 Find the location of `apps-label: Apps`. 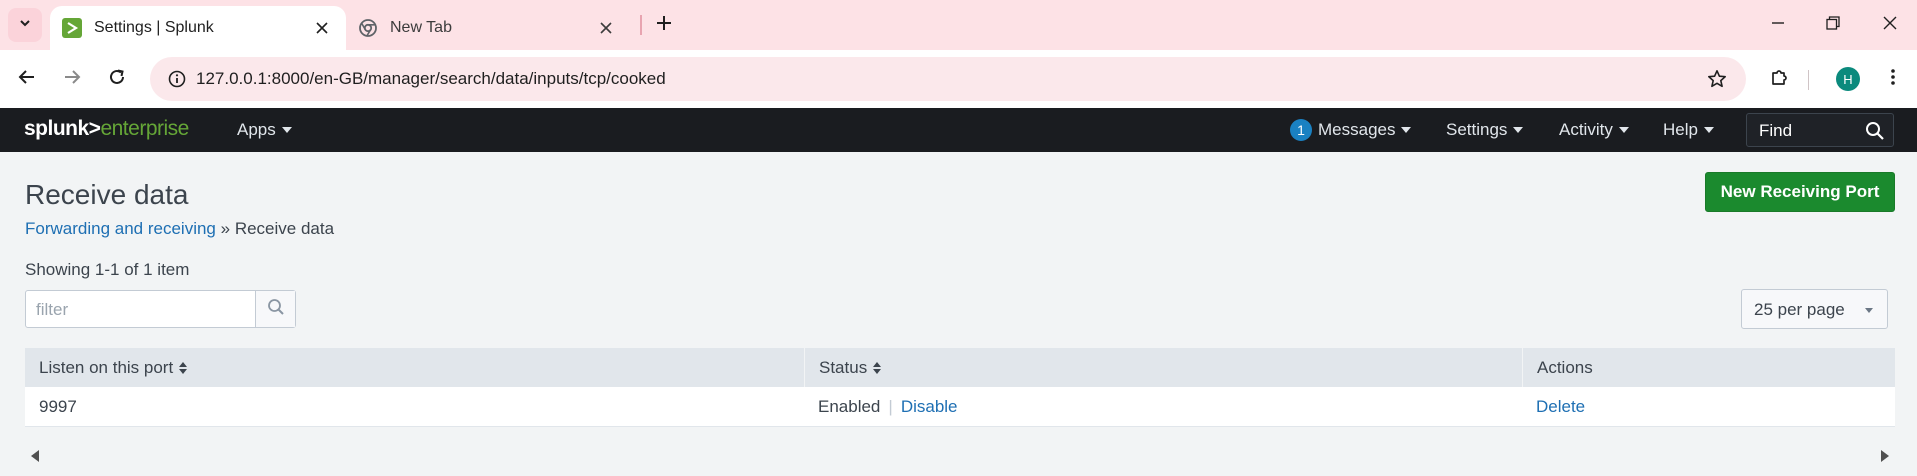

apps-label: Apps is located at coordinates (256, 129).